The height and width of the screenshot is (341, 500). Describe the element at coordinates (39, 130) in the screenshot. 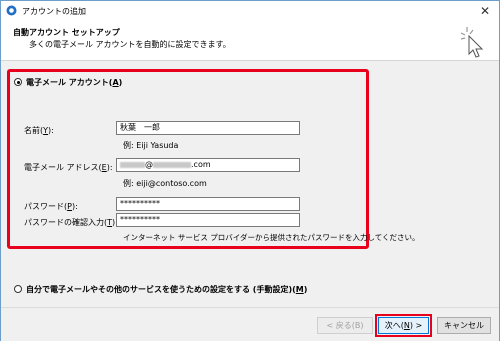

I see `name-label: 名前(Y):` at that location.